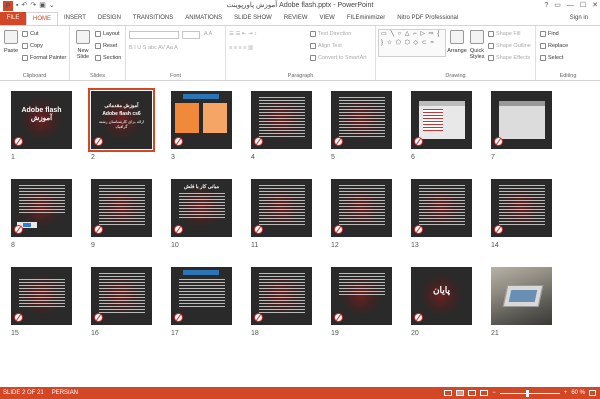 The height and width of the screenshot is (399, 600). Describe the element at coordinates (11, 37) in the screenshot. I see `paste-icon` at that location.